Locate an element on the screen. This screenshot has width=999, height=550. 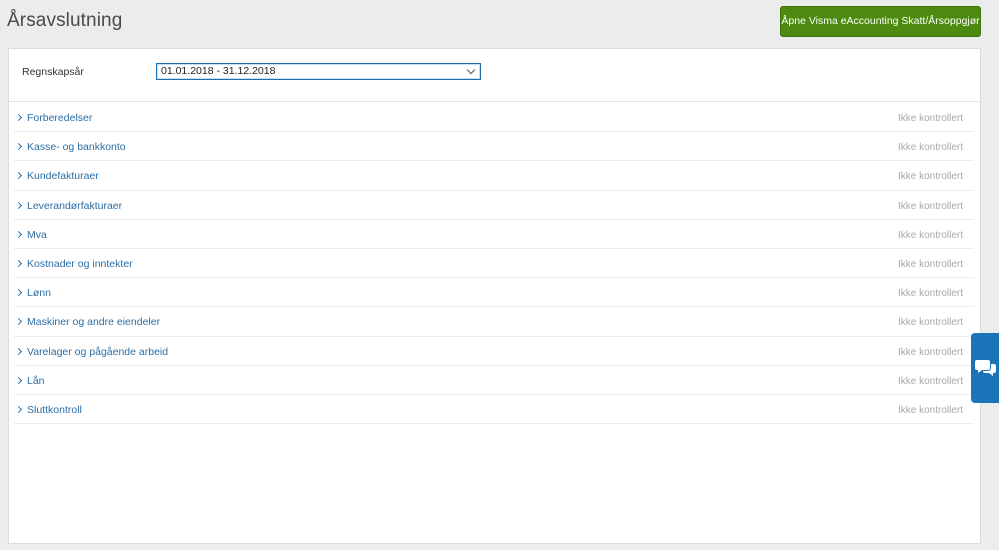
section-row-lan: Lån Ikke kontrollert is located at coordinates (494, 380).